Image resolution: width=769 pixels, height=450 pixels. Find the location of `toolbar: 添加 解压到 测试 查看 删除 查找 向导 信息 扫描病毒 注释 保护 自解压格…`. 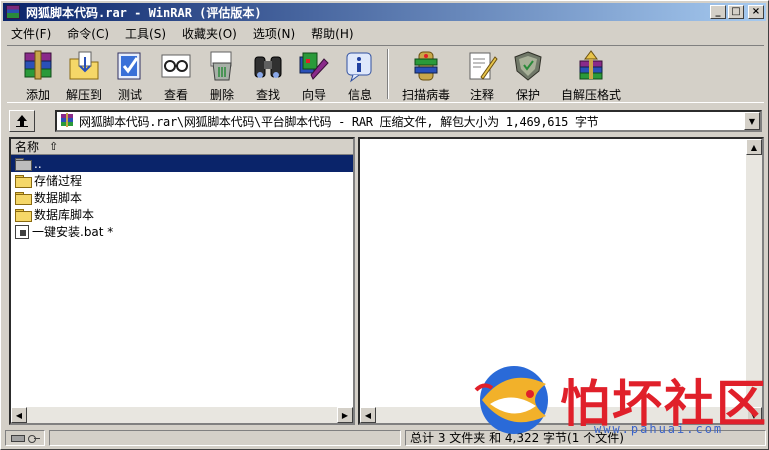

toolbar: 添加 解压到 测试 查看 删除 查找 向导 信息 扫描病毒 注释 保护 自解压格… is located at coordinates (385, 74).